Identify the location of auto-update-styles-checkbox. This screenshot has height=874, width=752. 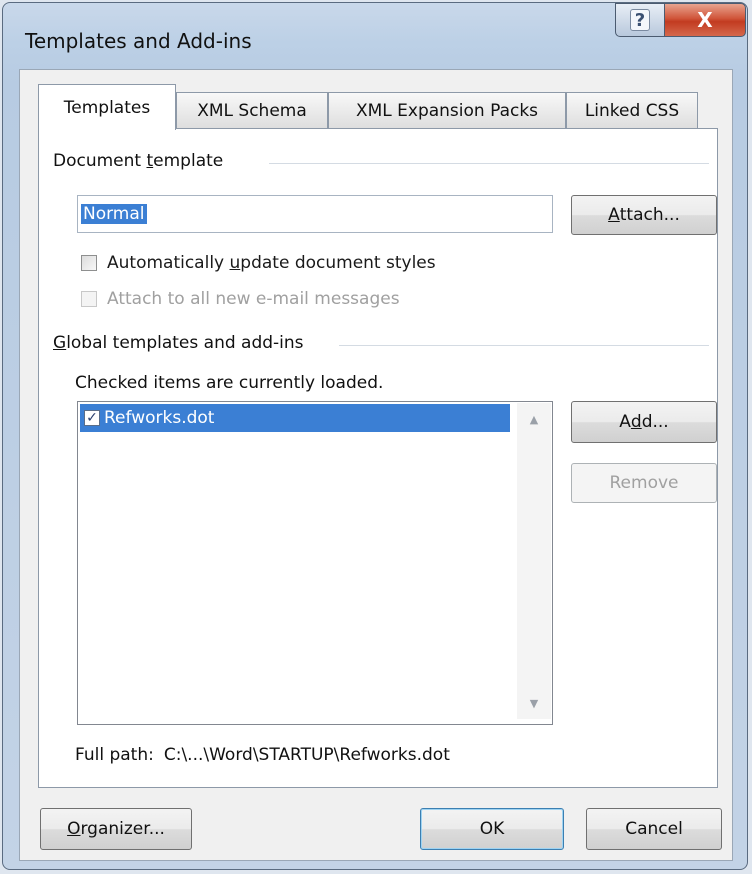
(89, 263).